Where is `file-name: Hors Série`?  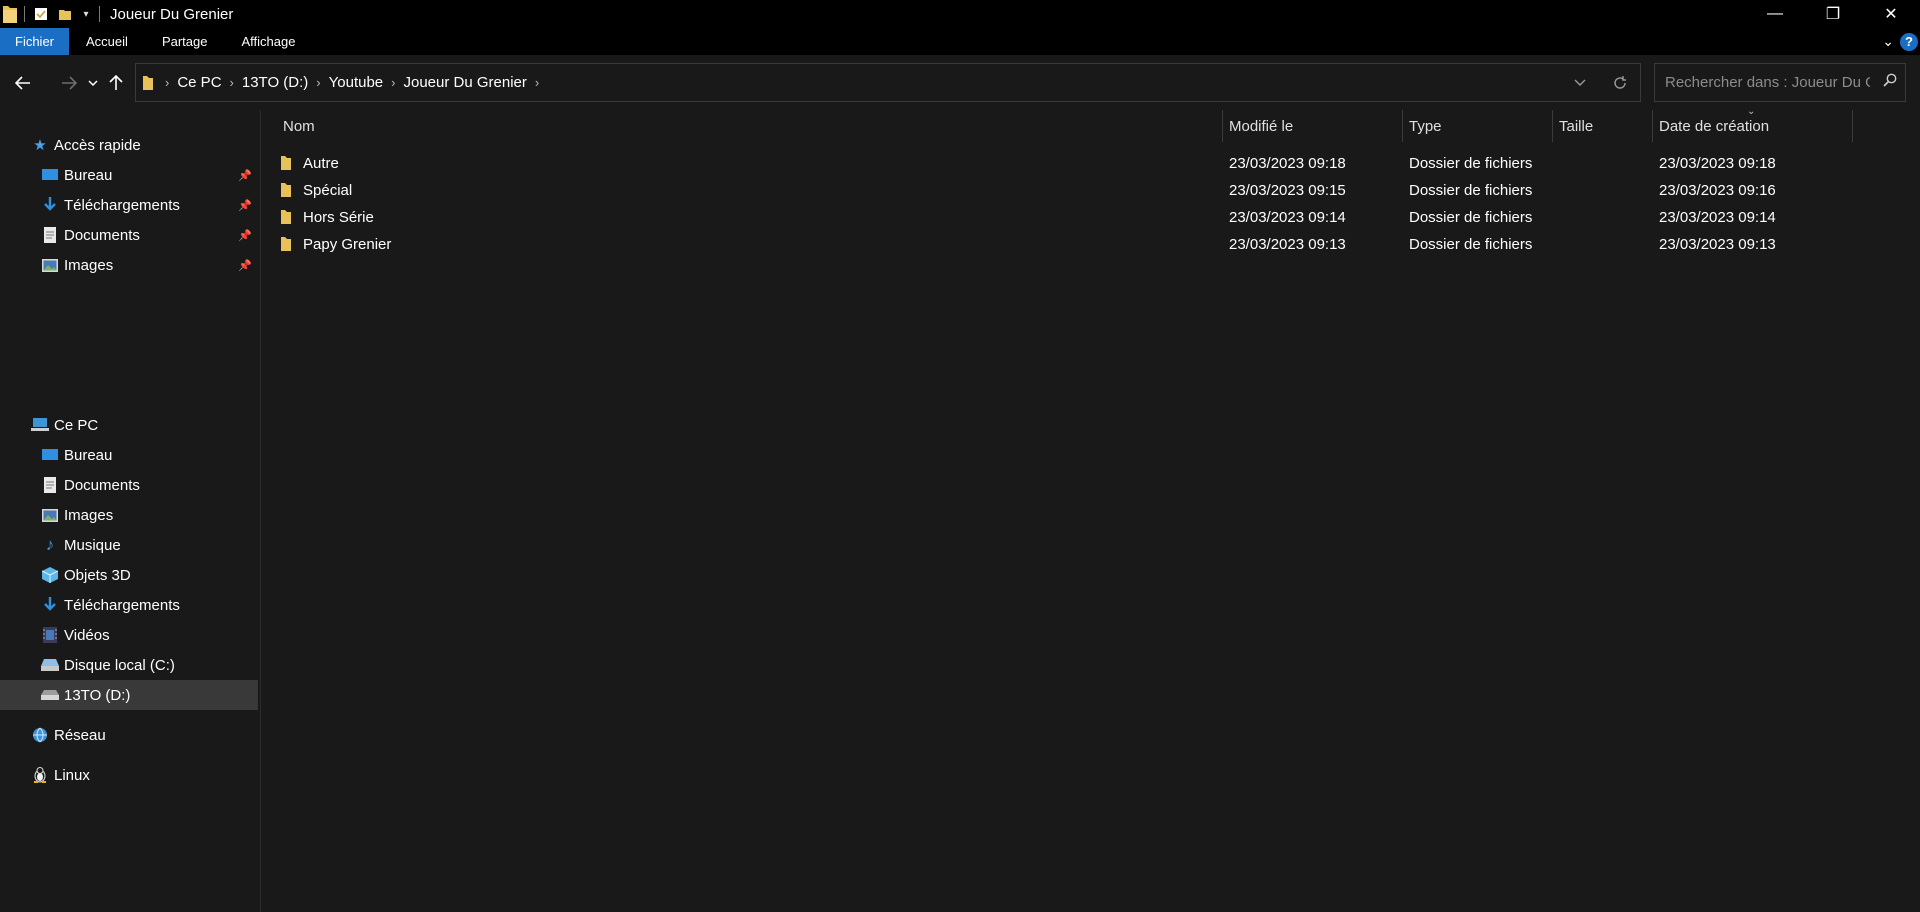
file-name: Hors Série is located at coordinates (338, 217).